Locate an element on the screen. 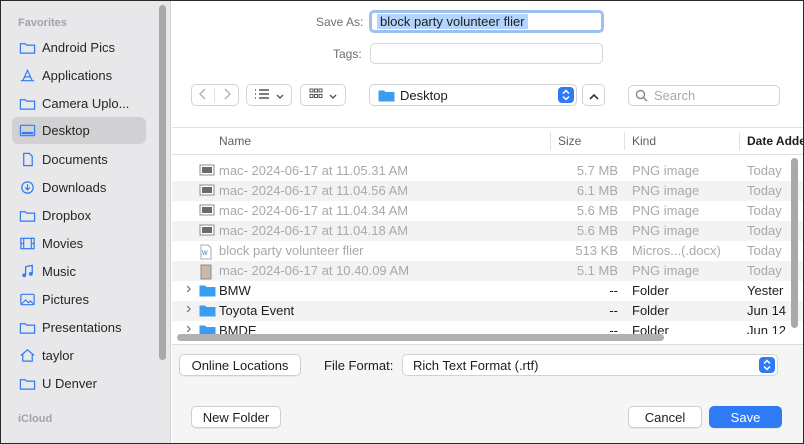 This screenshot has width=804, height=444. file-size: 5.1 MB is located at coordinates (597, 270).